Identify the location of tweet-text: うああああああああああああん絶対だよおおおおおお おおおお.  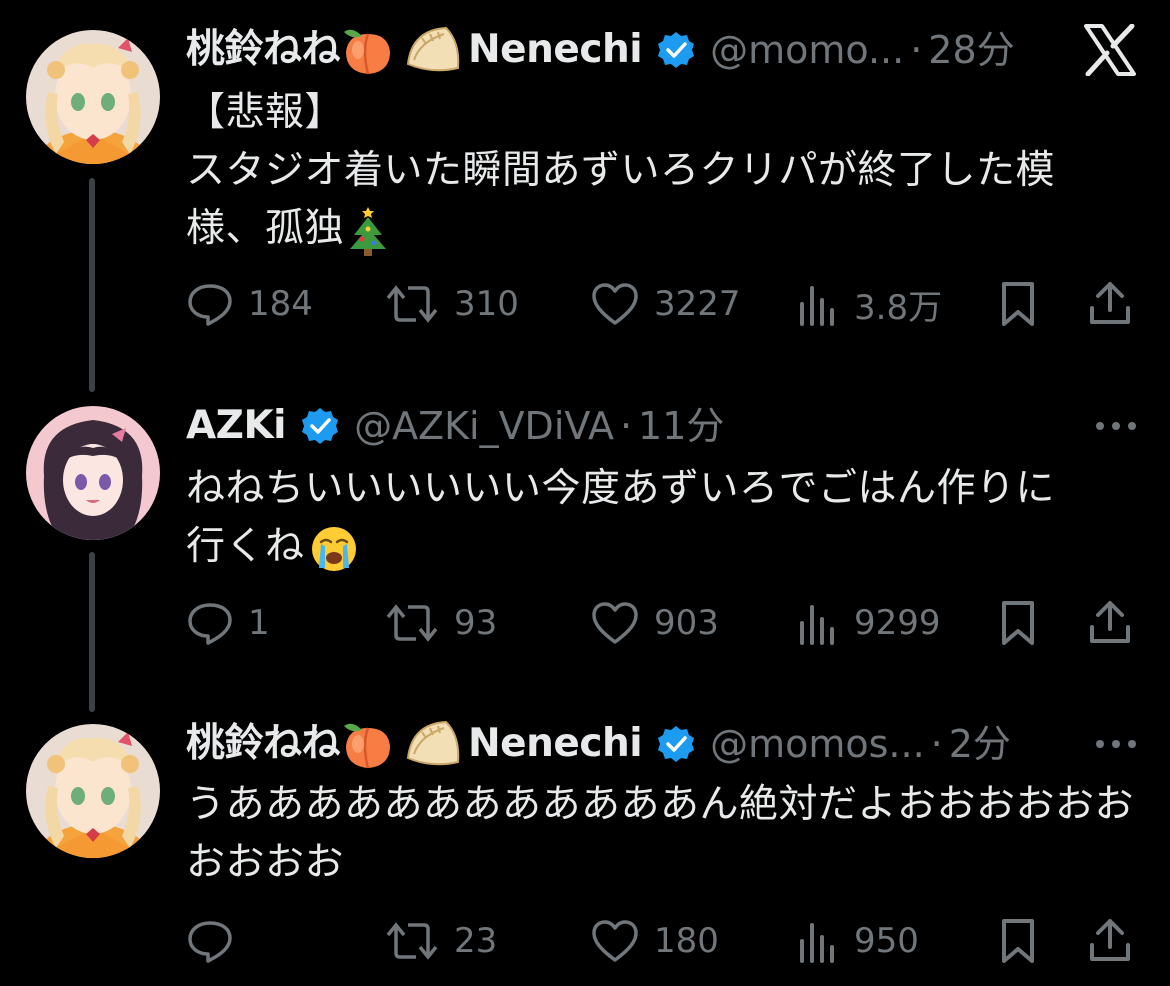
(661, 834).